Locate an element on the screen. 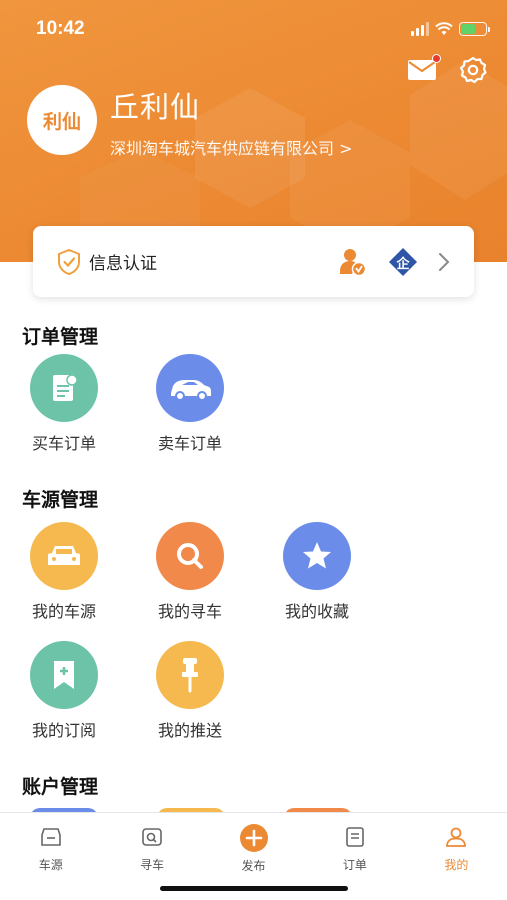 This screenshot has width=507, height=900. enterprise-badge: 企 is located at coordinates (403, 262).